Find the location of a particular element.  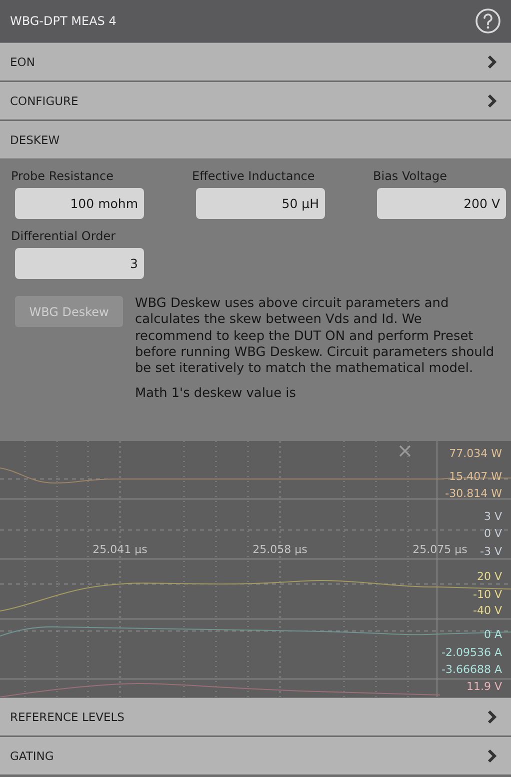

scale-readout: 0 V is located at coordinates (493, 533).